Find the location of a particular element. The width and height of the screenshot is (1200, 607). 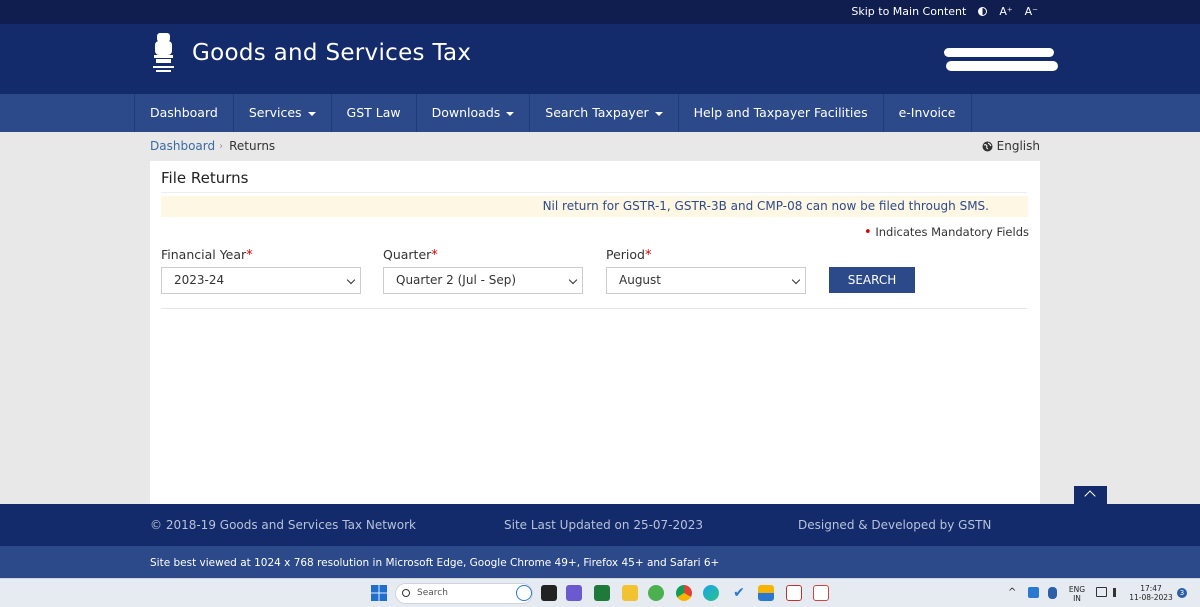

designed-by-text: Designed & Developed by GSTN is located at coordinates (895, 525).